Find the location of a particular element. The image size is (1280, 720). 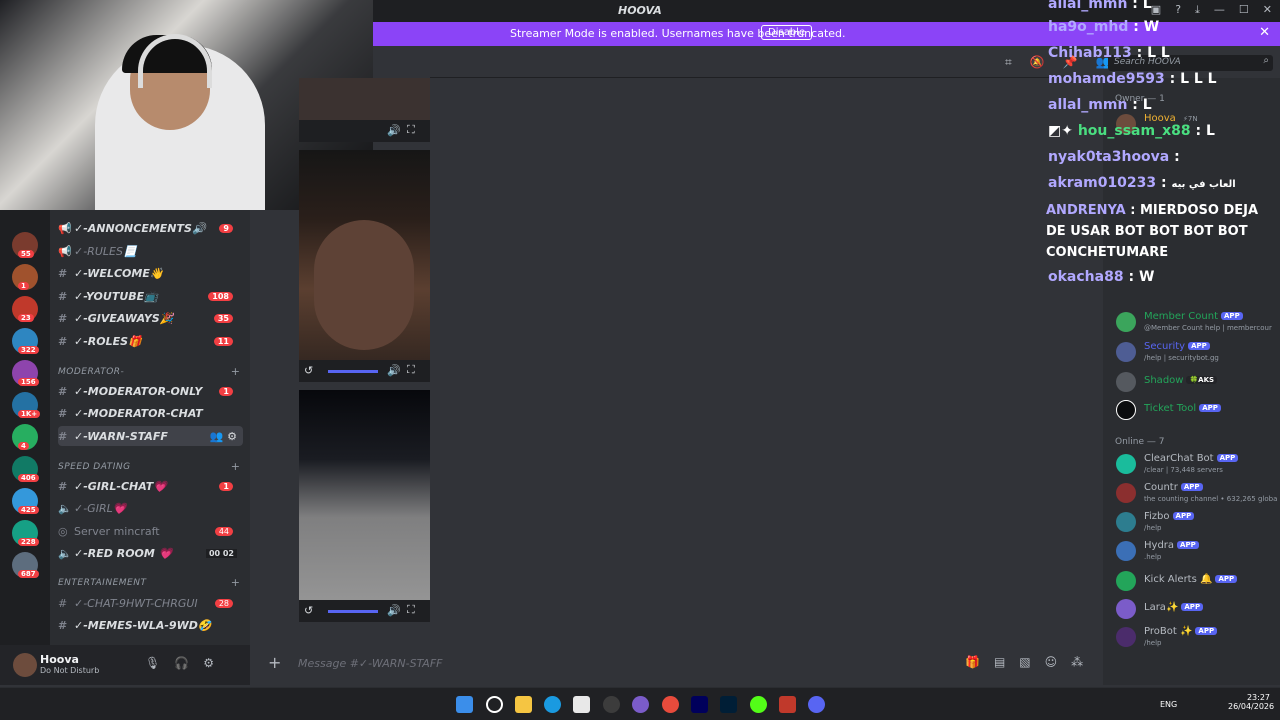

search-input: Search HOOVA ⌕ is located at coordinates (1190, 63).